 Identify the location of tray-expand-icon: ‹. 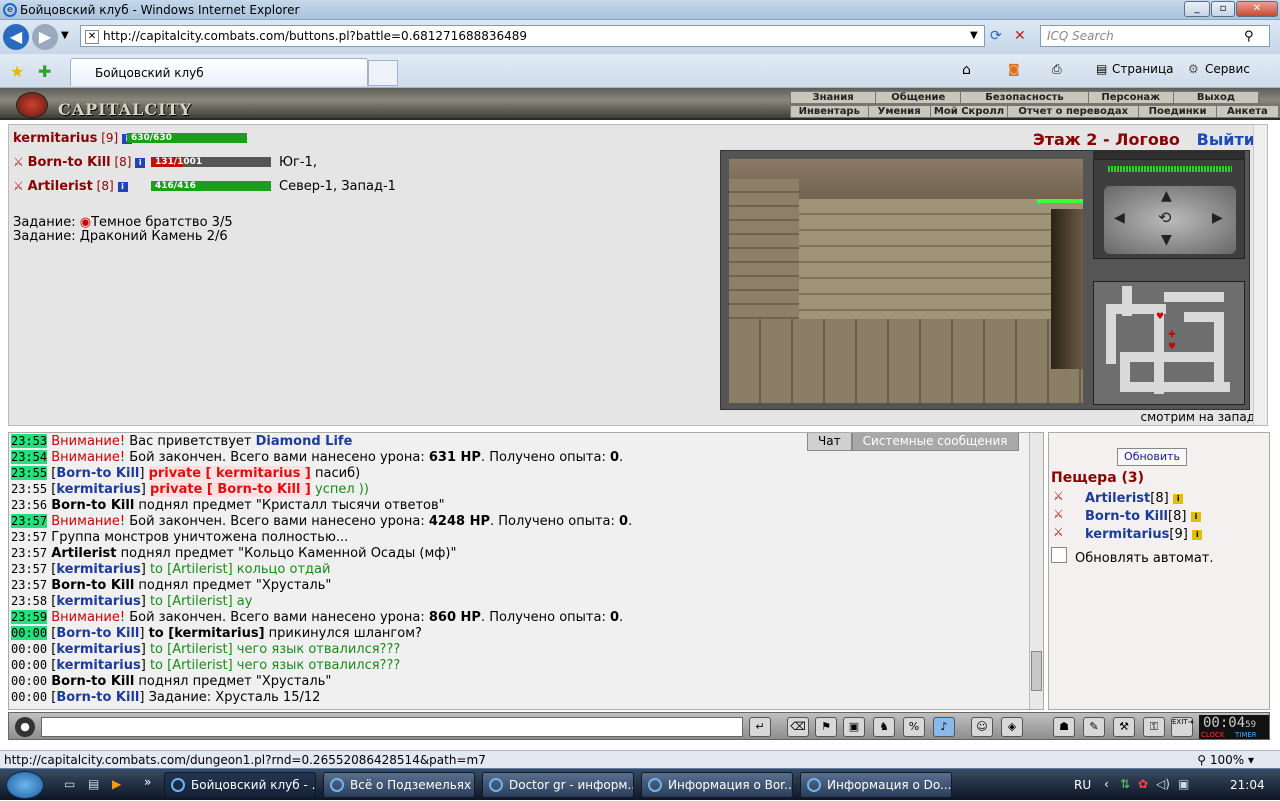
(1106, 784).